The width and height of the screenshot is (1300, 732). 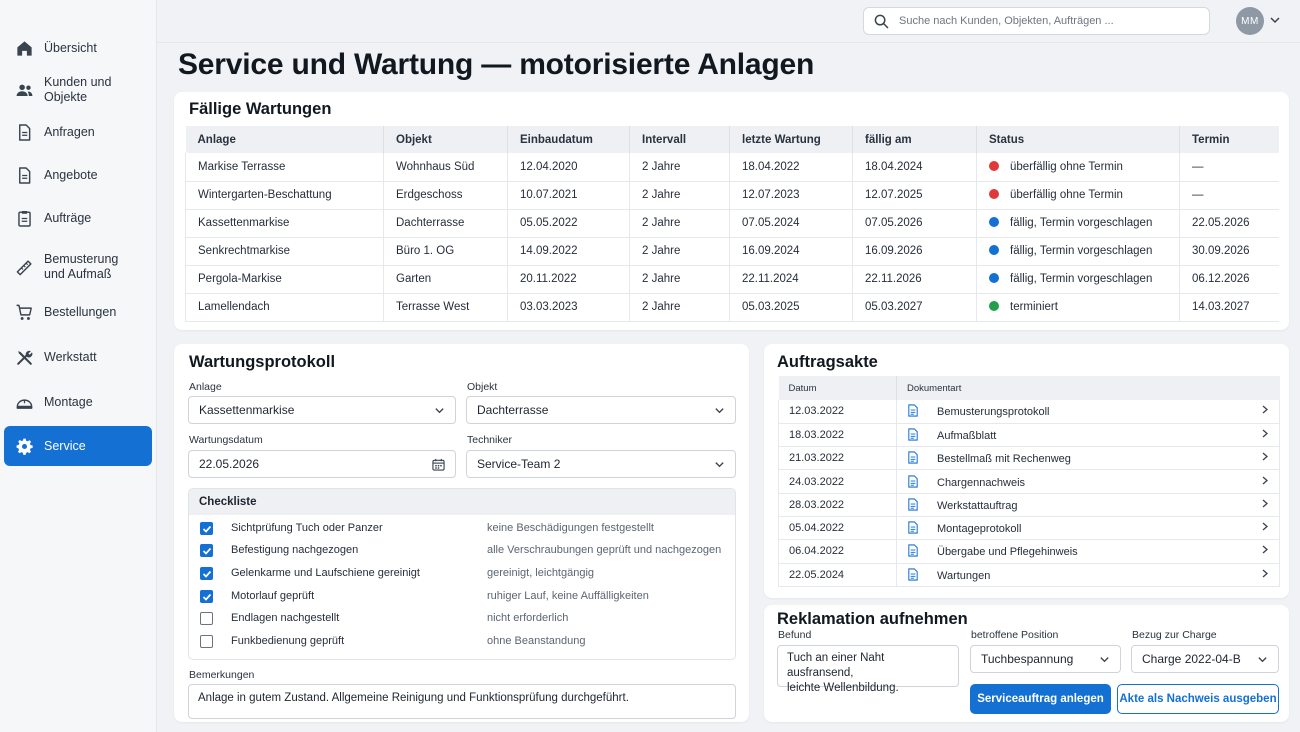 I want to click on befund-label: Befund, so click(x=795, y=635).